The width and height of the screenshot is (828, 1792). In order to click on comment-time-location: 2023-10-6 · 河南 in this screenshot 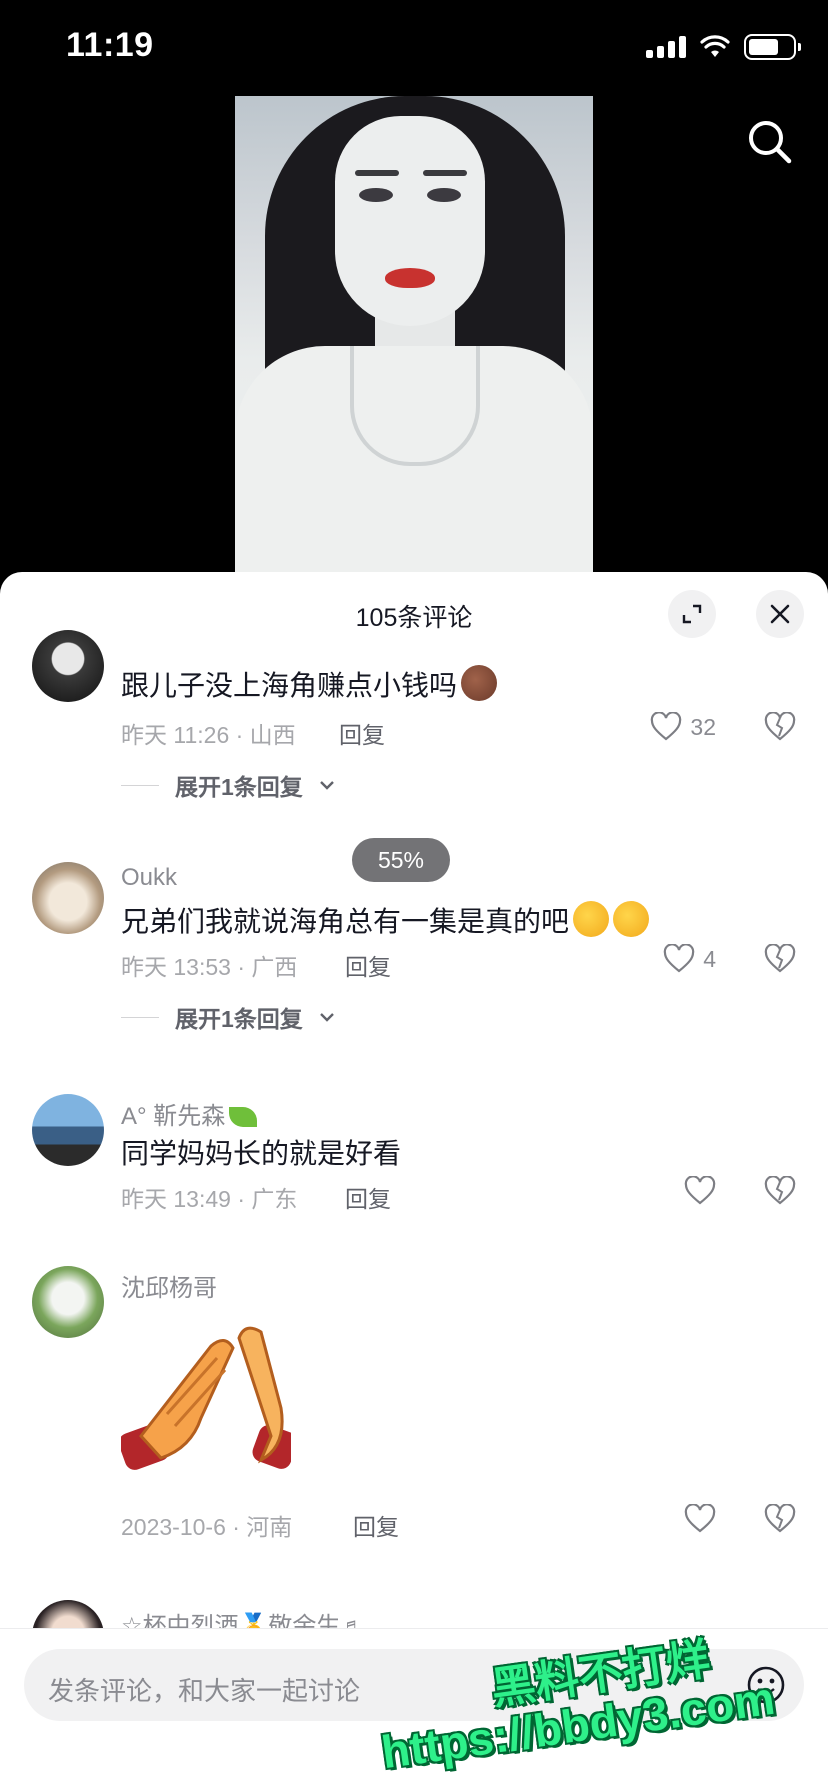, I will do `click(207, 1527)`.